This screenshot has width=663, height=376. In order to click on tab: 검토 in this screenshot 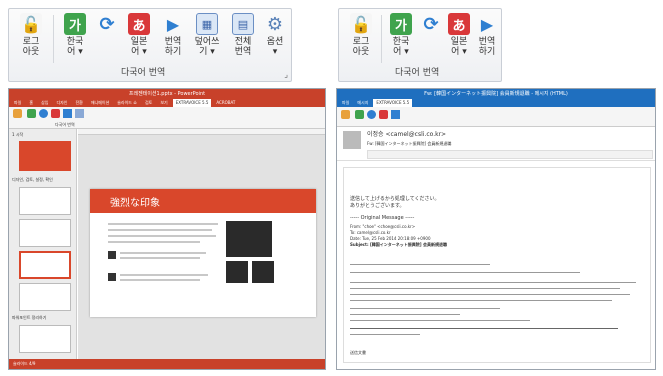, I will do `click(148, 103)`.